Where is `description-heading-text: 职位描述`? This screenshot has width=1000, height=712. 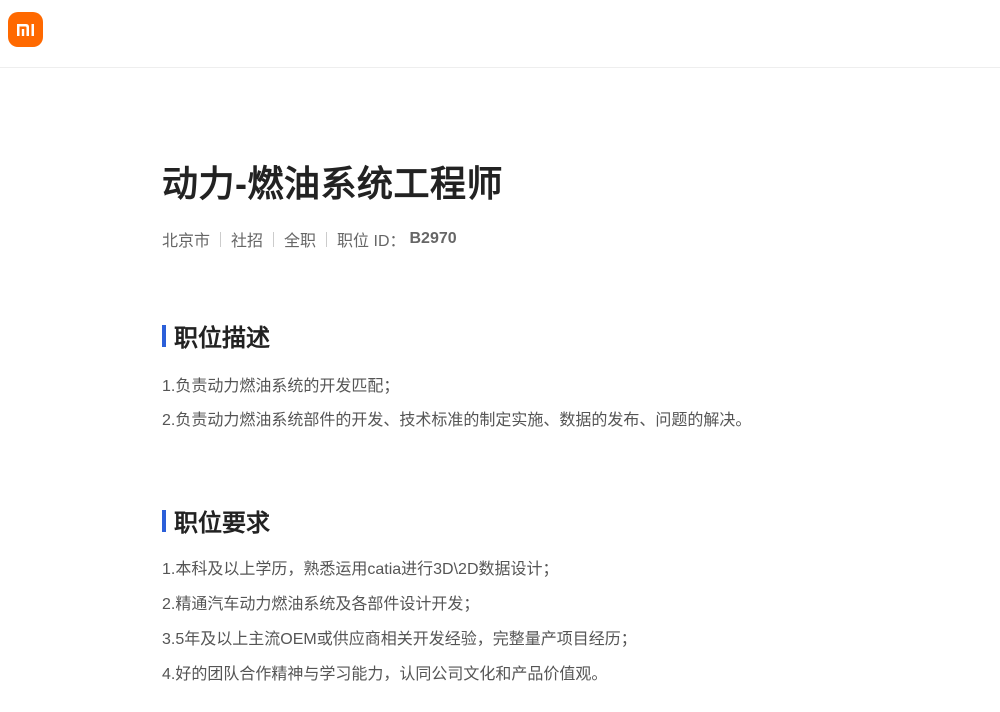
description-heading-text: 职位描述 is located at coordinates (222, 338).